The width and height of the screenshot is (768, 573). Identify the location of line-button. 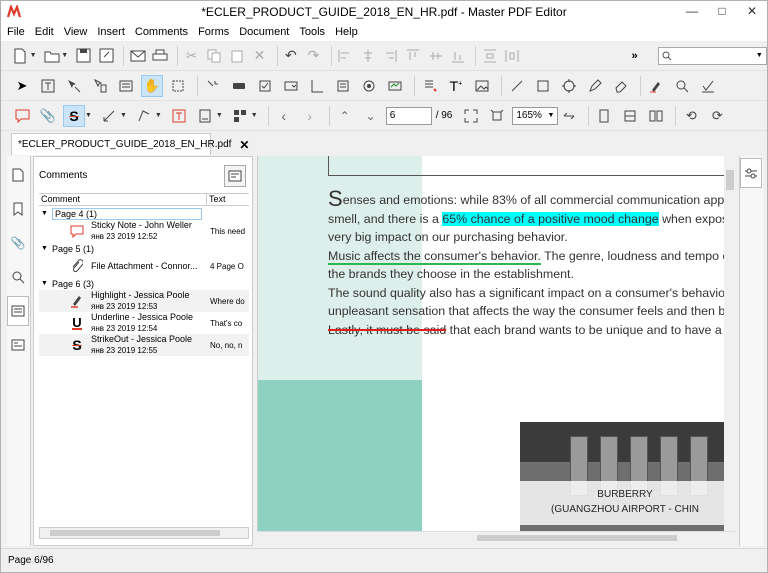
(517, 86).